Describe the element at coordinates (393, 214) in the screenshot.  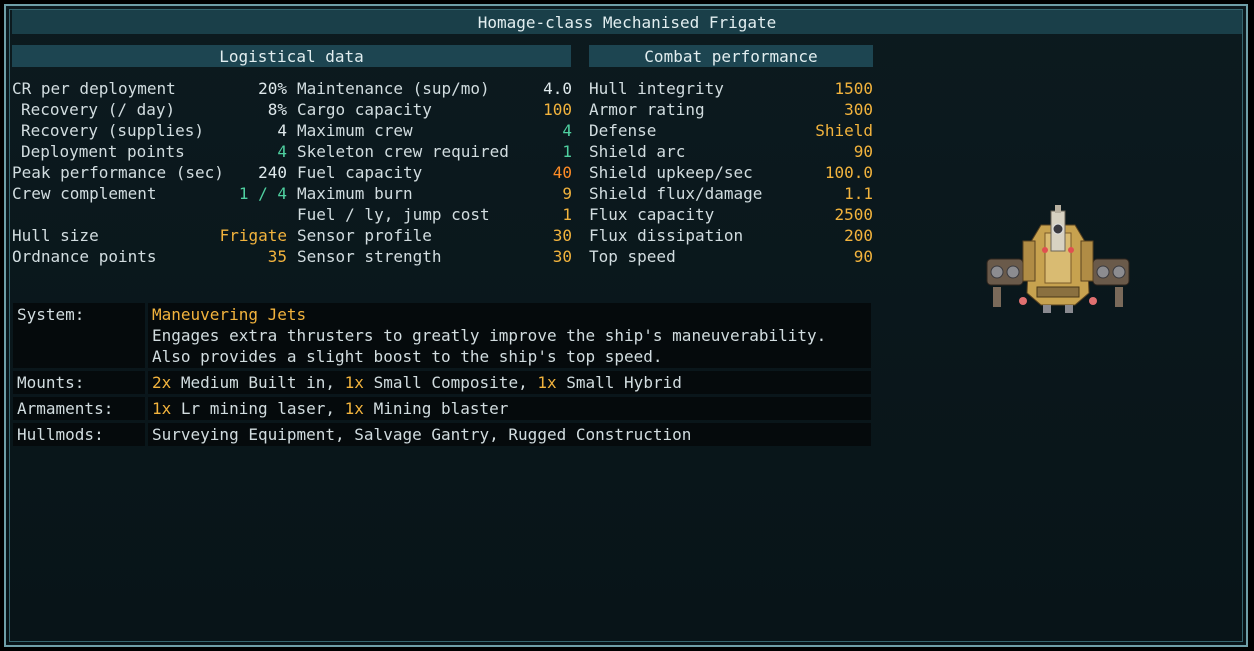
I see `stat-label: Fuel / ly, jump cost` at that location.